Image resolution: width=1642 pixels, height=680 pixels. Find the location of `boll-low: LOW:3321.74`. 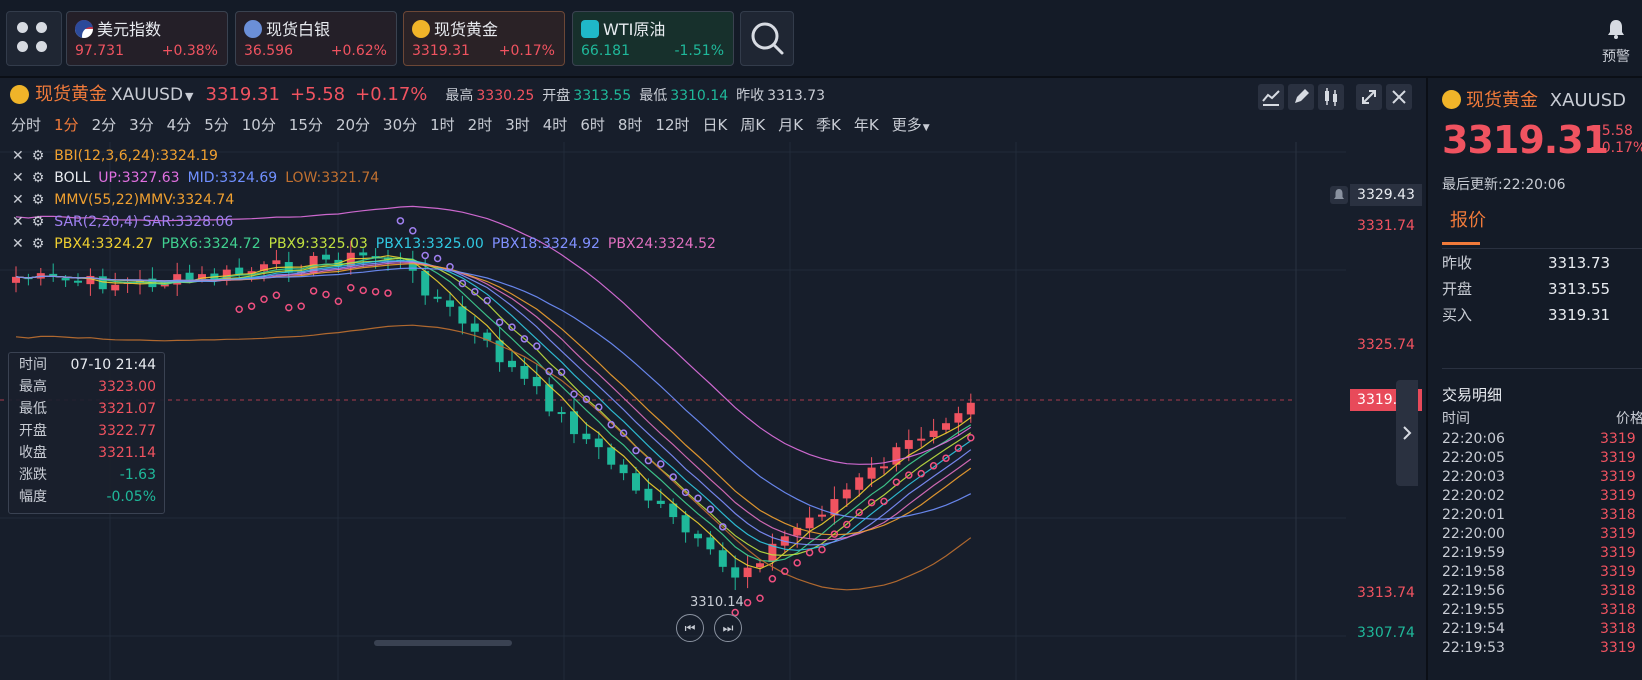

boll-low: LOW:3321.74 is located at coordinates (332, 178).